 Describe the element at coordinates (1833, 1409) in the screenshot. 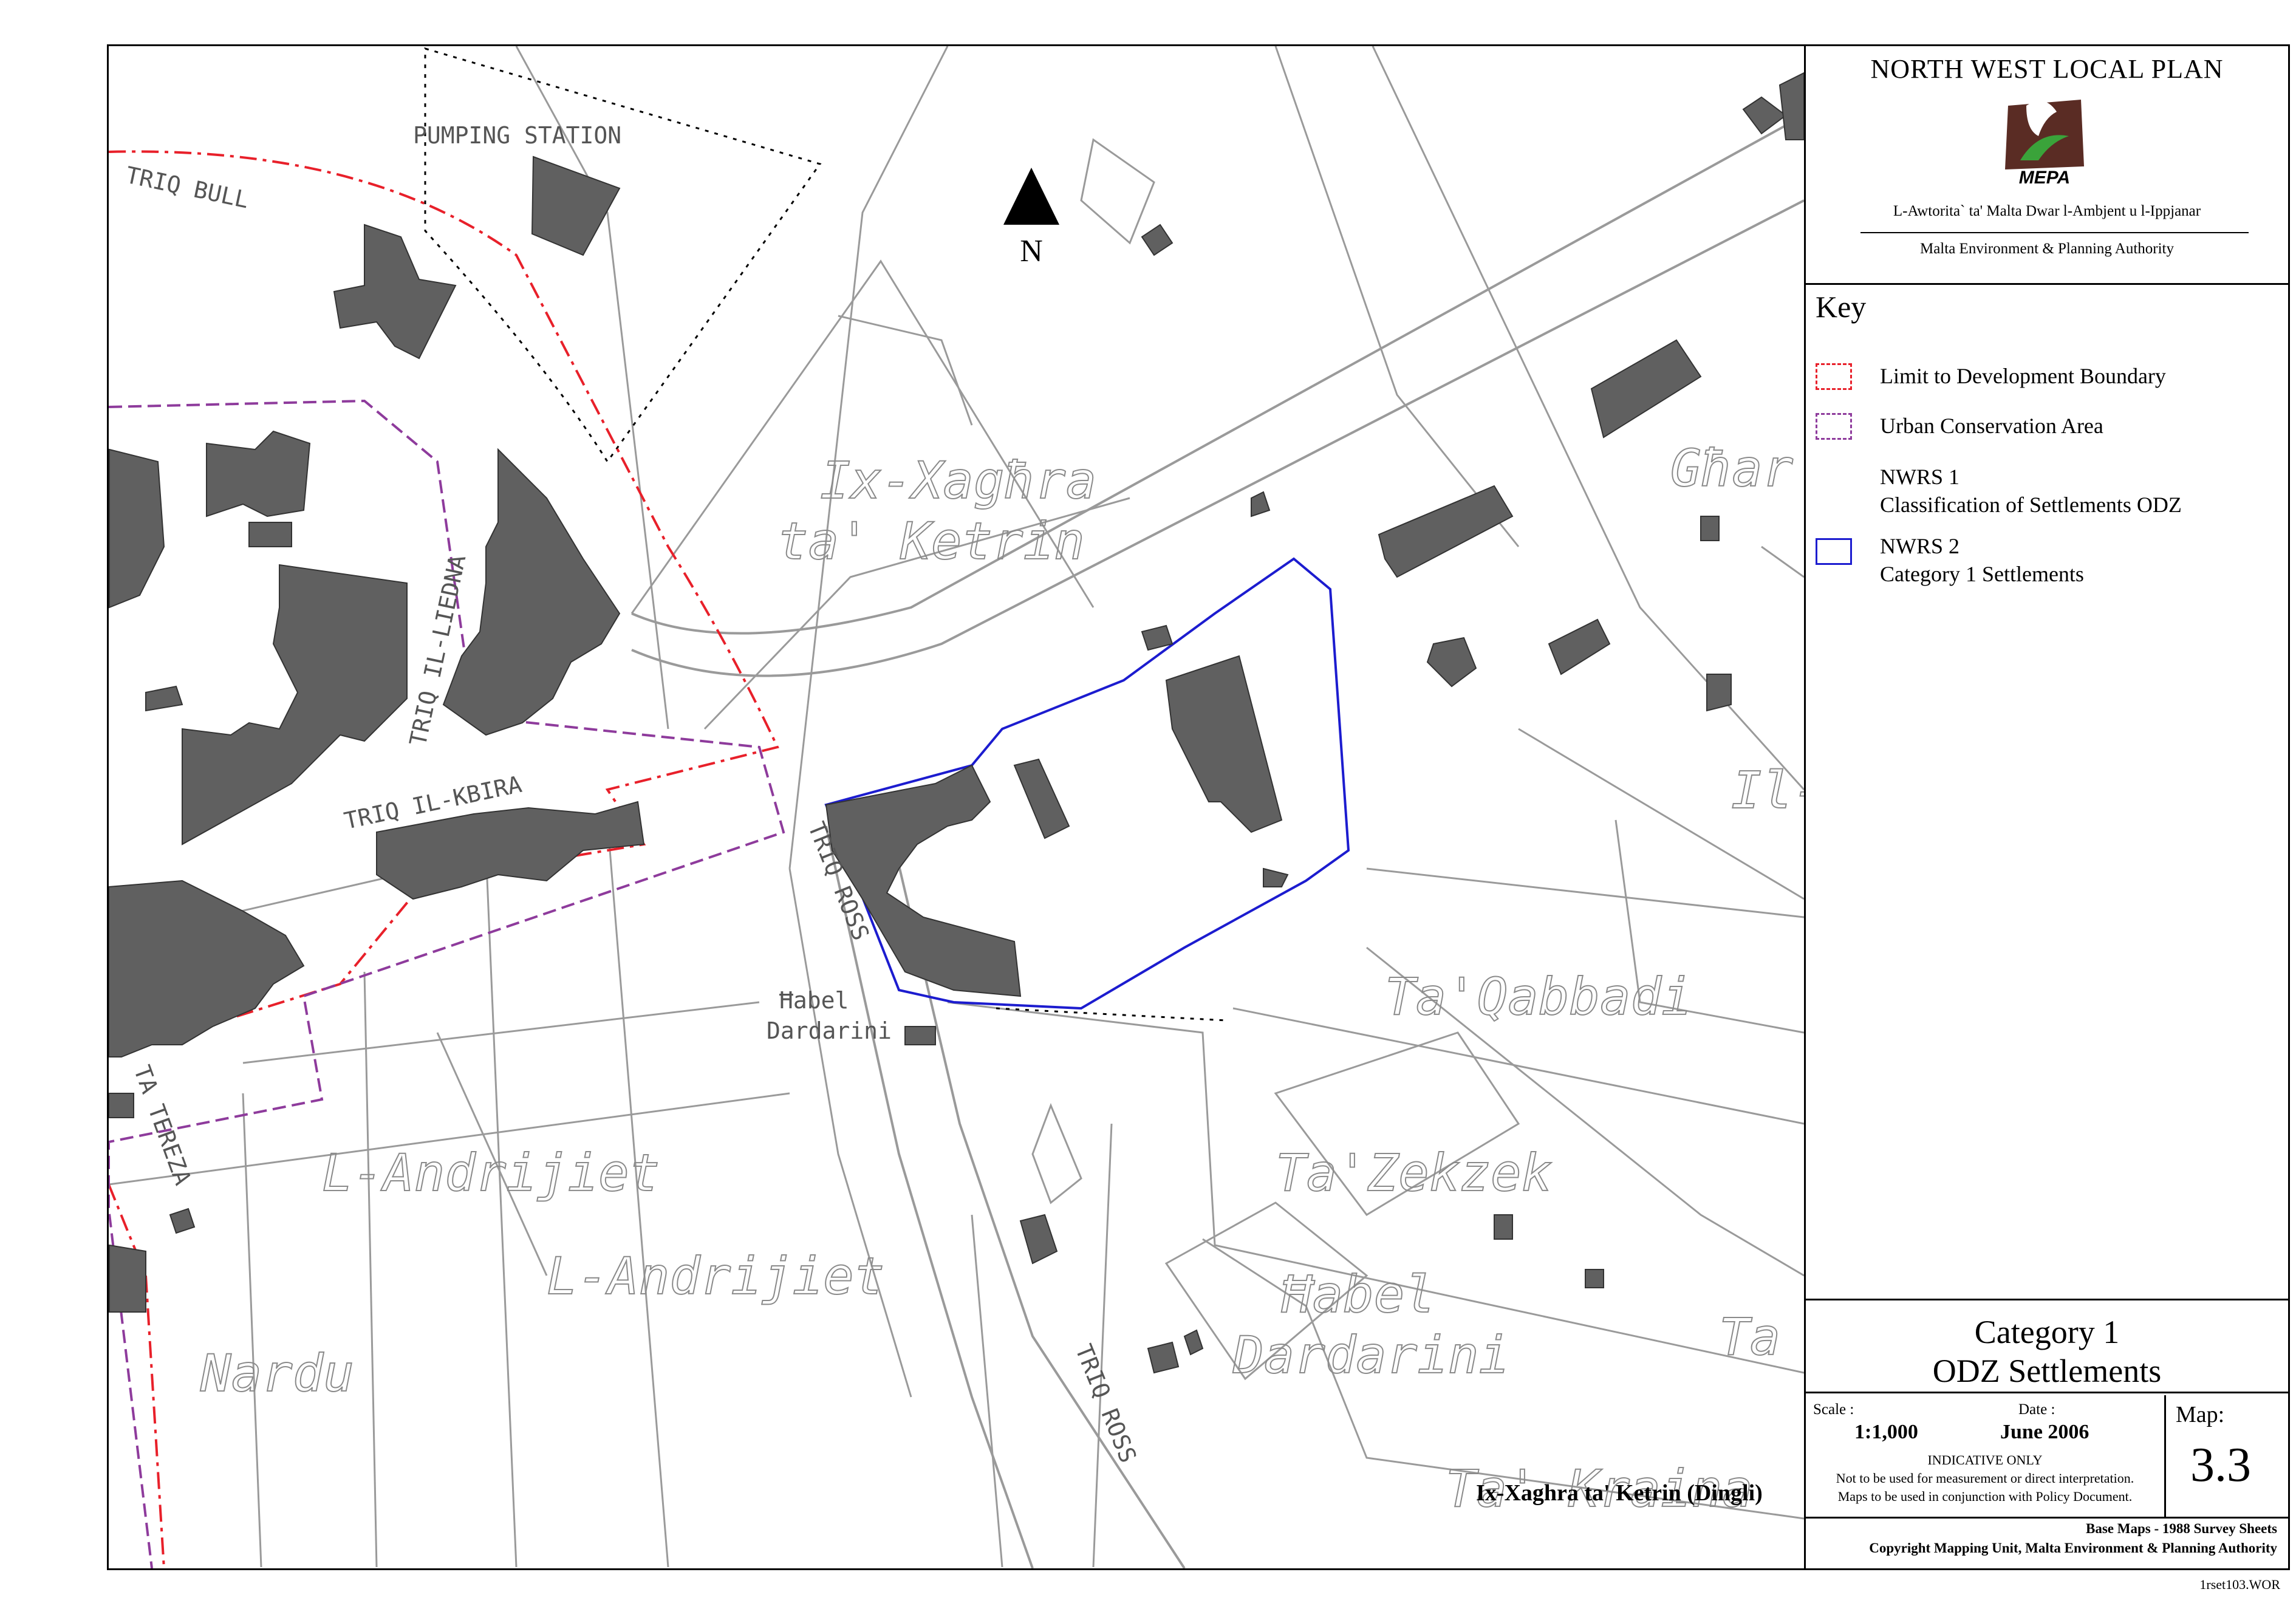

I see `scale-label: Scale :` at that location.